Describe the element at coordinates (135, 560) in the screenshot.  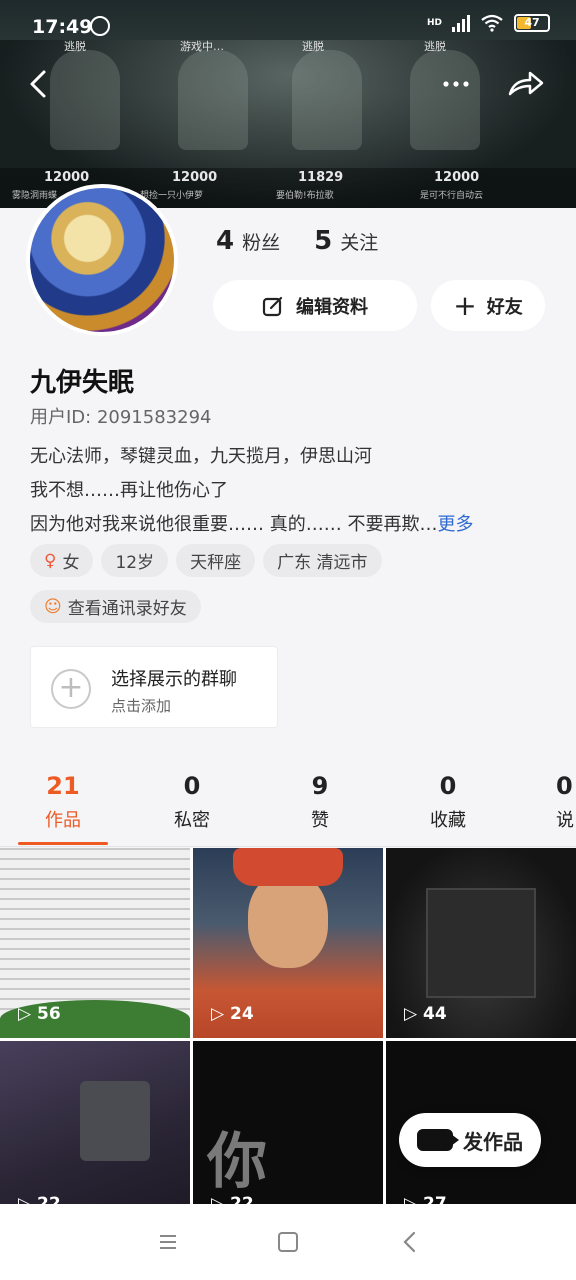
I see `tag-age: 12岁` at that location.